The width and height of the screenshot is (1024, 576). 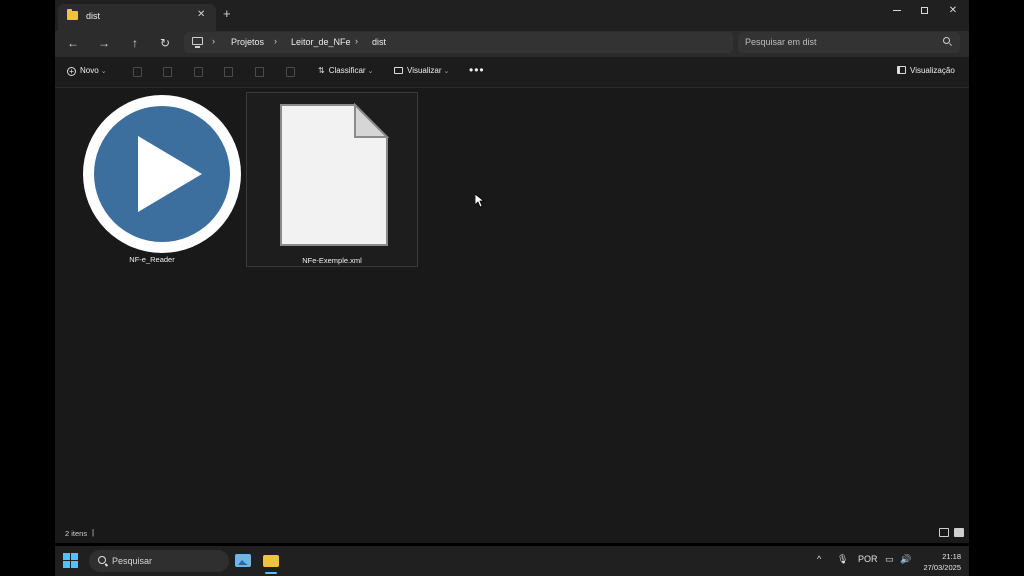 I want to click on details-view-icon, so click(x=944, y=532).